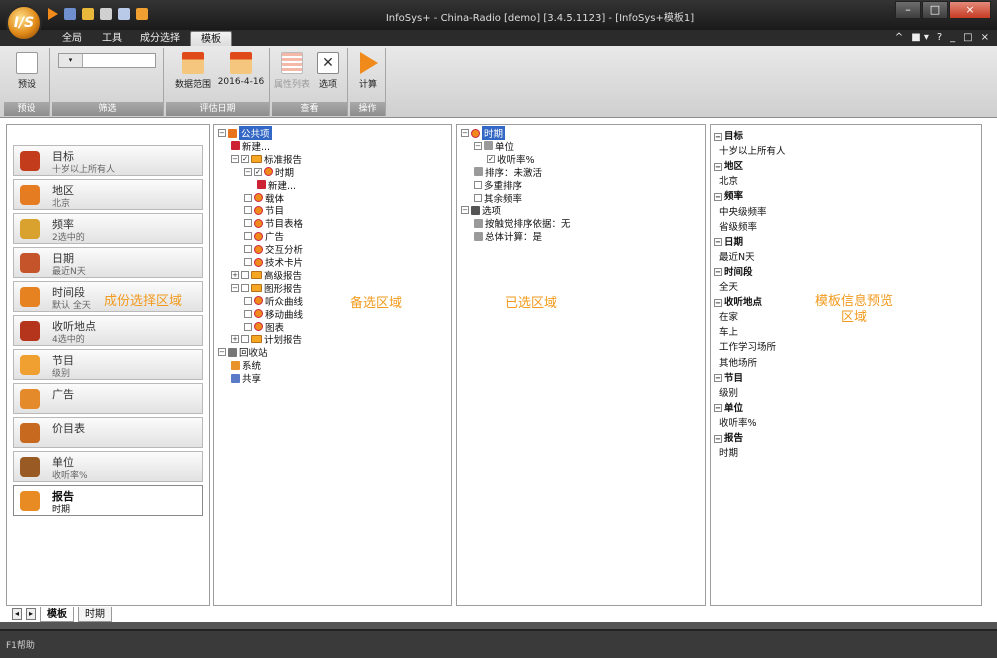 This screenshot has height=658, width=997. Describe the element at coordinates (266, 339) in the screenshot. I see `tree-node: + 计划报告` at that location.